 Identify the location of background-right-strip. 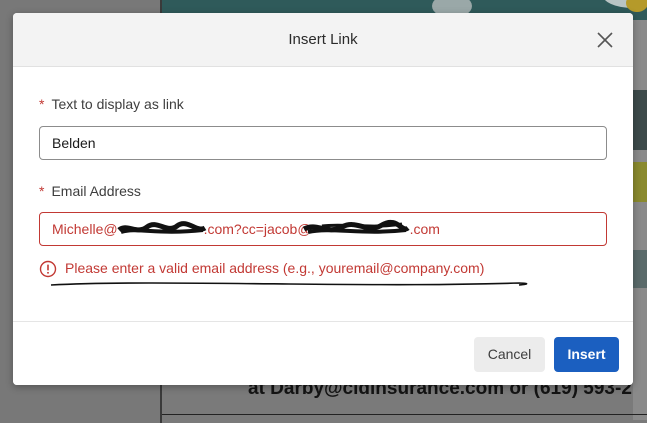
(640, 220).